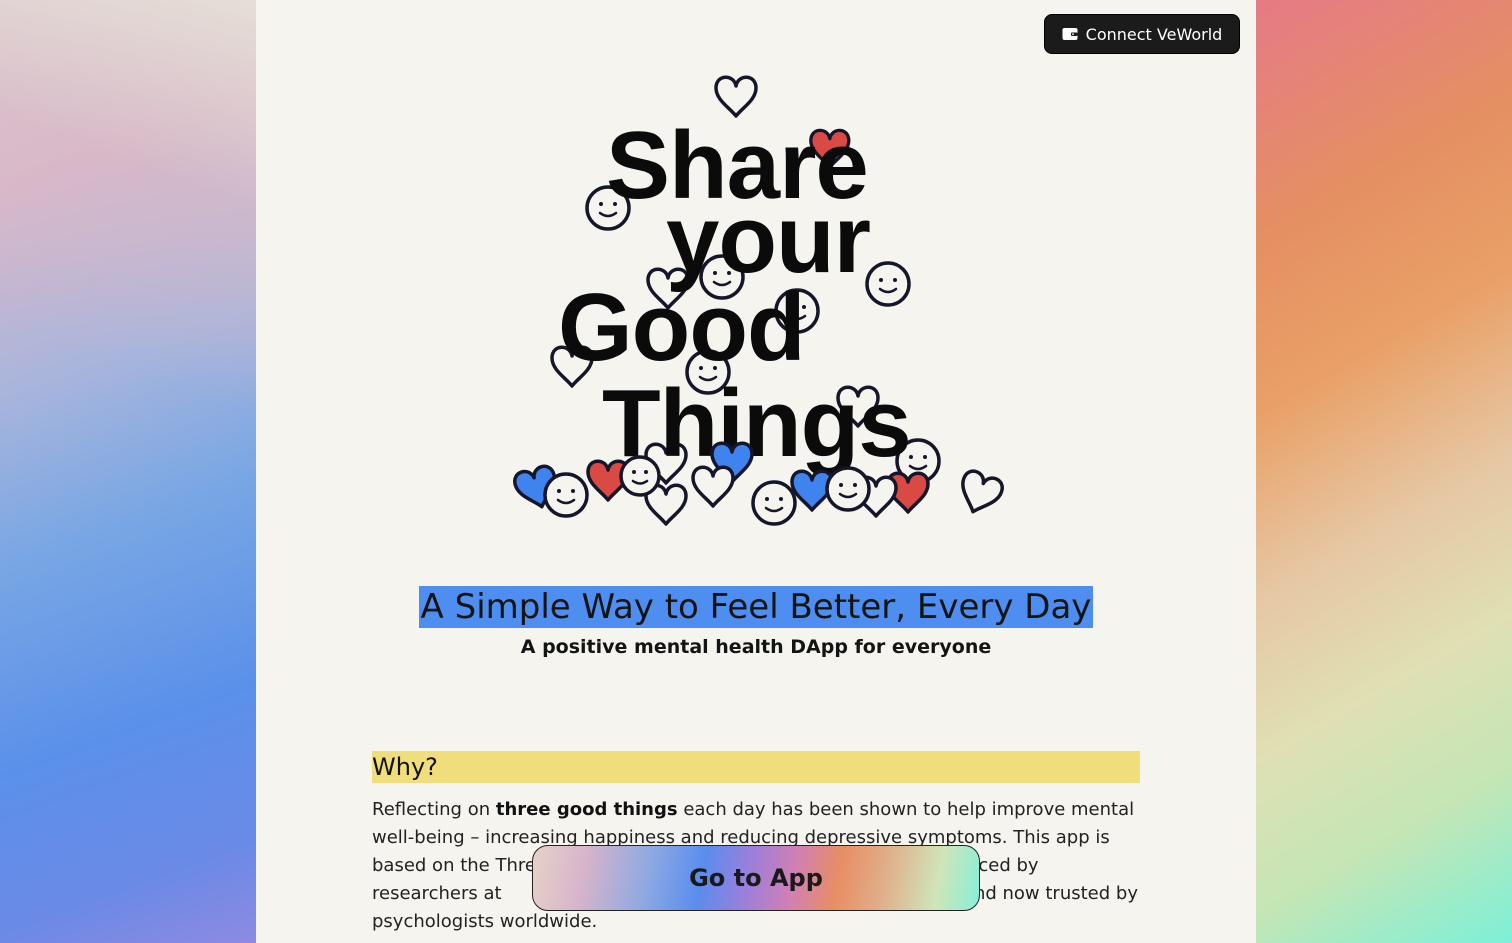 The image size is (1512, 943). I want to click on subtitle-wrapper: A Simple Way to Feel Better, Every Day, so click(756, 607).